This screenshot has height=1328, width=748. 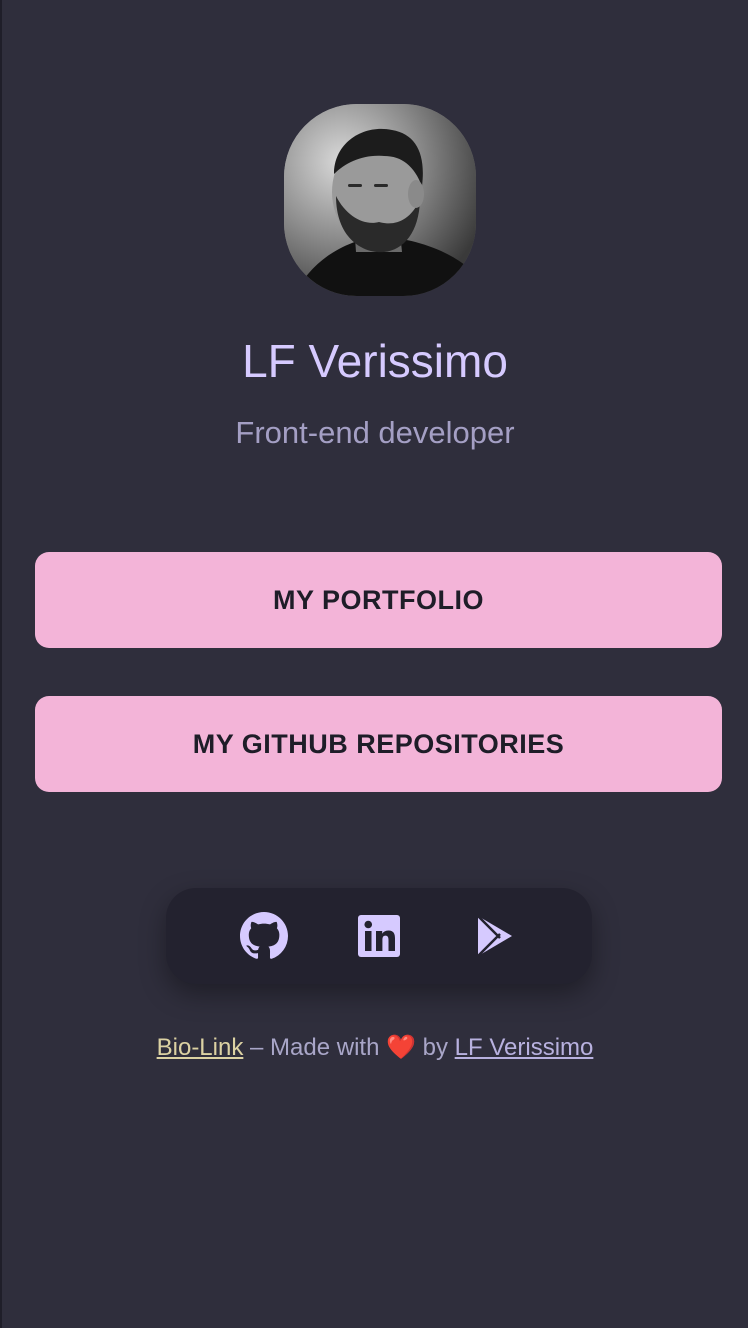 What do you see at coordinates (200, 1047) in the screenshot?
I see `bio-link: Bio-Link` at bounding box center [200, 1047].